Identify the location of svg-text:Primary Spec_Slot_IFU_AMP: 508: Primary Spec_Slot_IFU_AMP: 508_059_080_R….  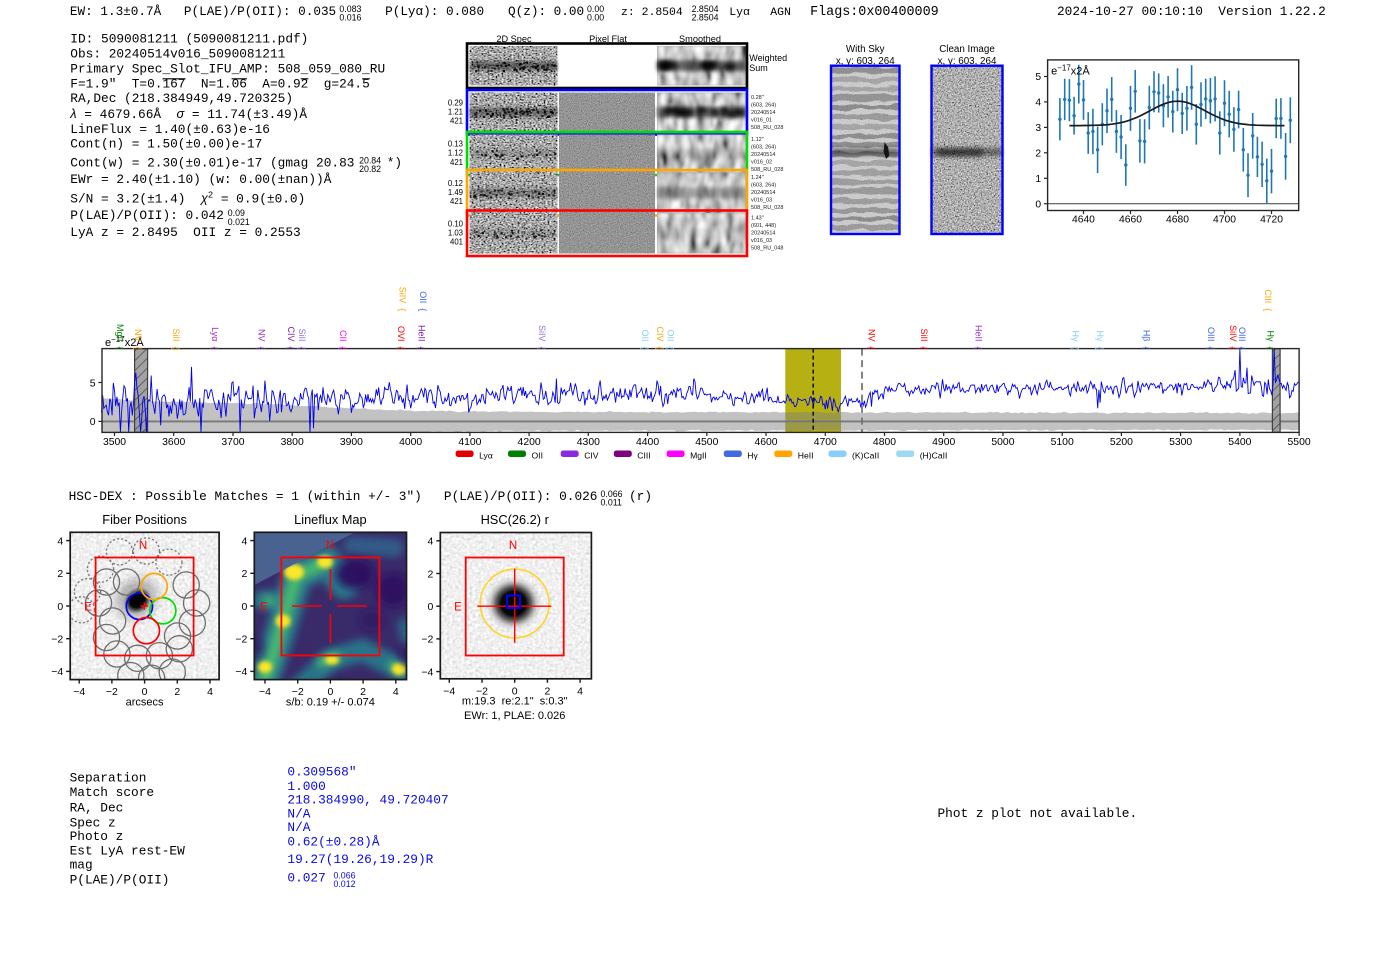
(227, 69).